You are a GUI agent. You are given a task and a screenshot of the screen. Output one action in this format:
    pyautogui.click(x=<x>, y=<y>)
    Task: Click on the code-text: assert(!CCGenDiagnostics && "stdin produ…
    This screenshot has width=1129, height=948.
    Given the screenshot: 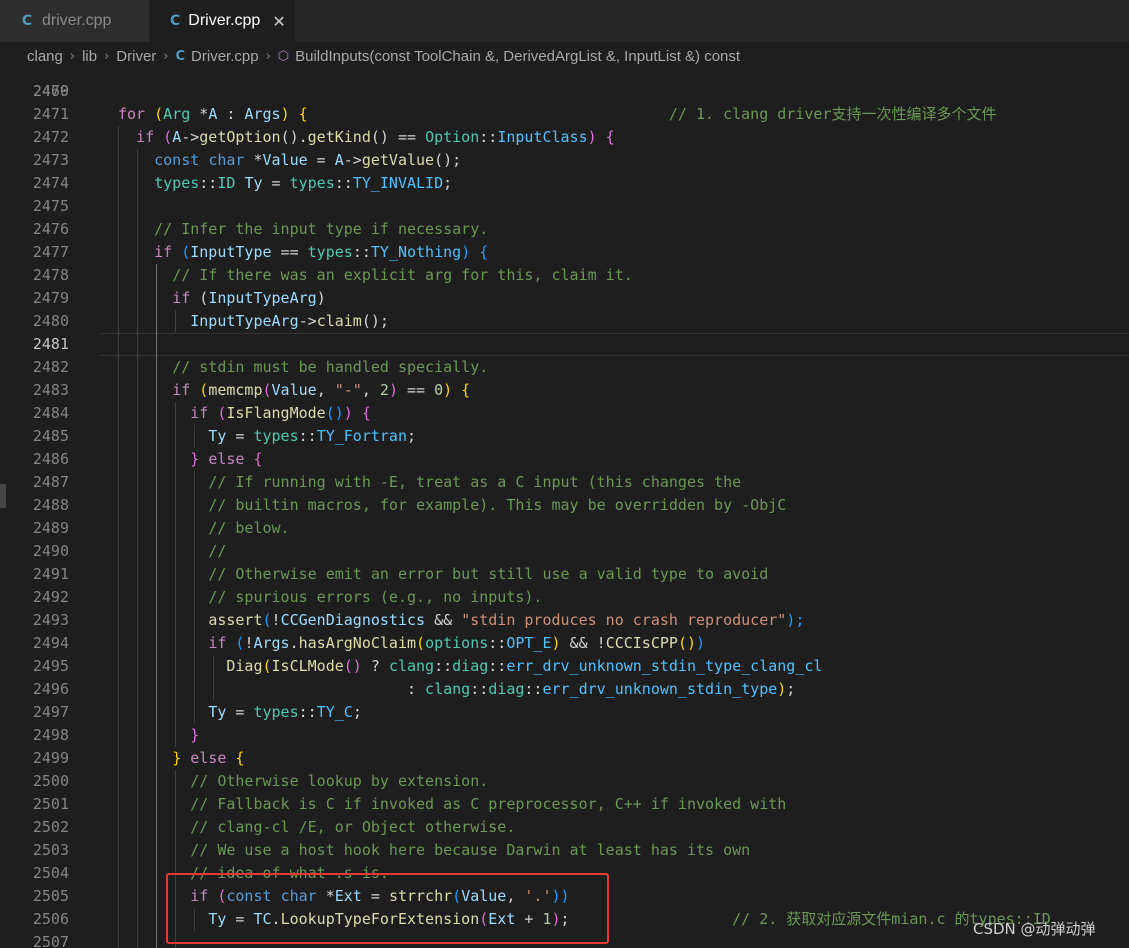 What is the action you would take?
    pyautogui.click(x=461, y=620)
    